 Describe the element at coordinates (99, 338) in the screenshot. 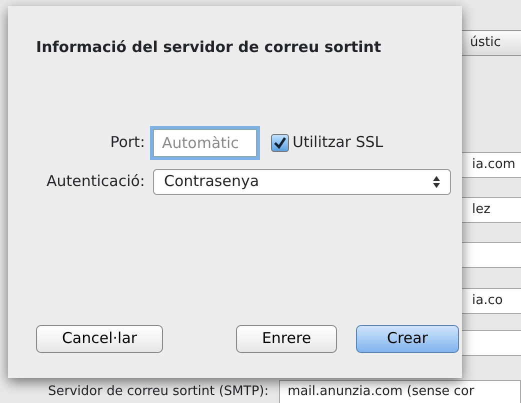

I see `dialog-button: Cancel·lar` at that location.